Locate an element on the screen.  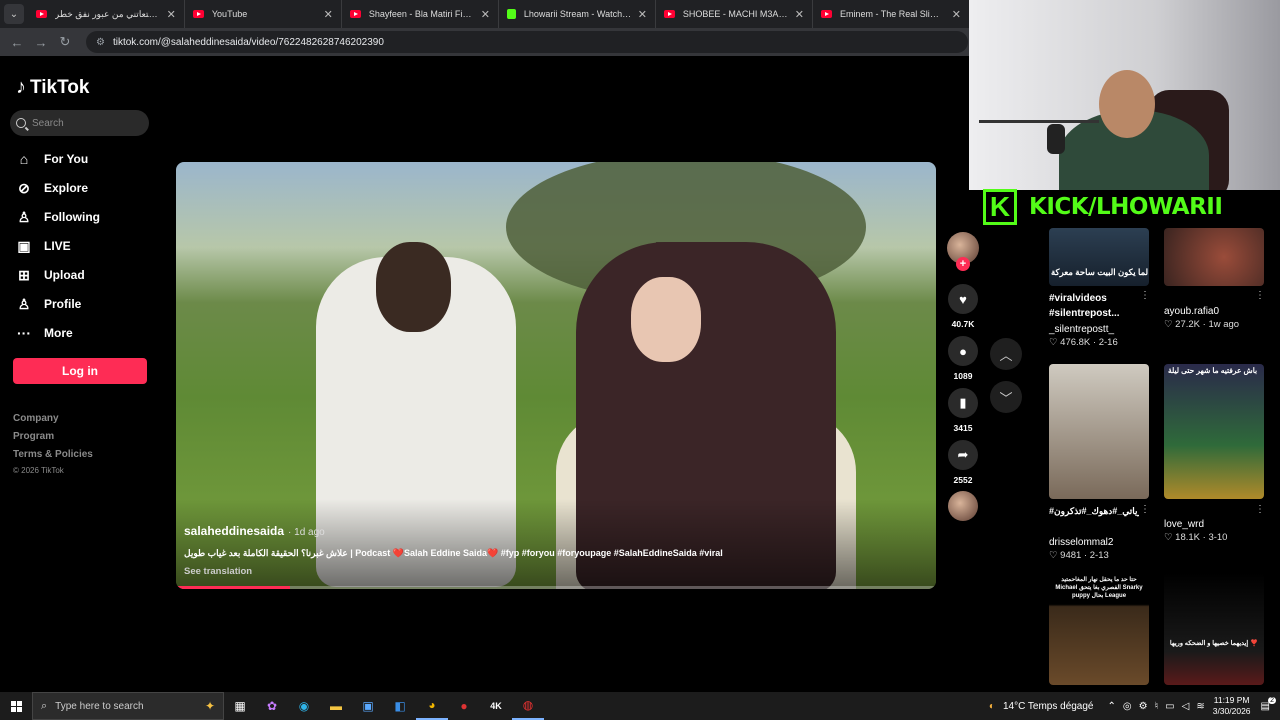
notifications-icon: ▤ 2 is located at coordinates (1268, 704).